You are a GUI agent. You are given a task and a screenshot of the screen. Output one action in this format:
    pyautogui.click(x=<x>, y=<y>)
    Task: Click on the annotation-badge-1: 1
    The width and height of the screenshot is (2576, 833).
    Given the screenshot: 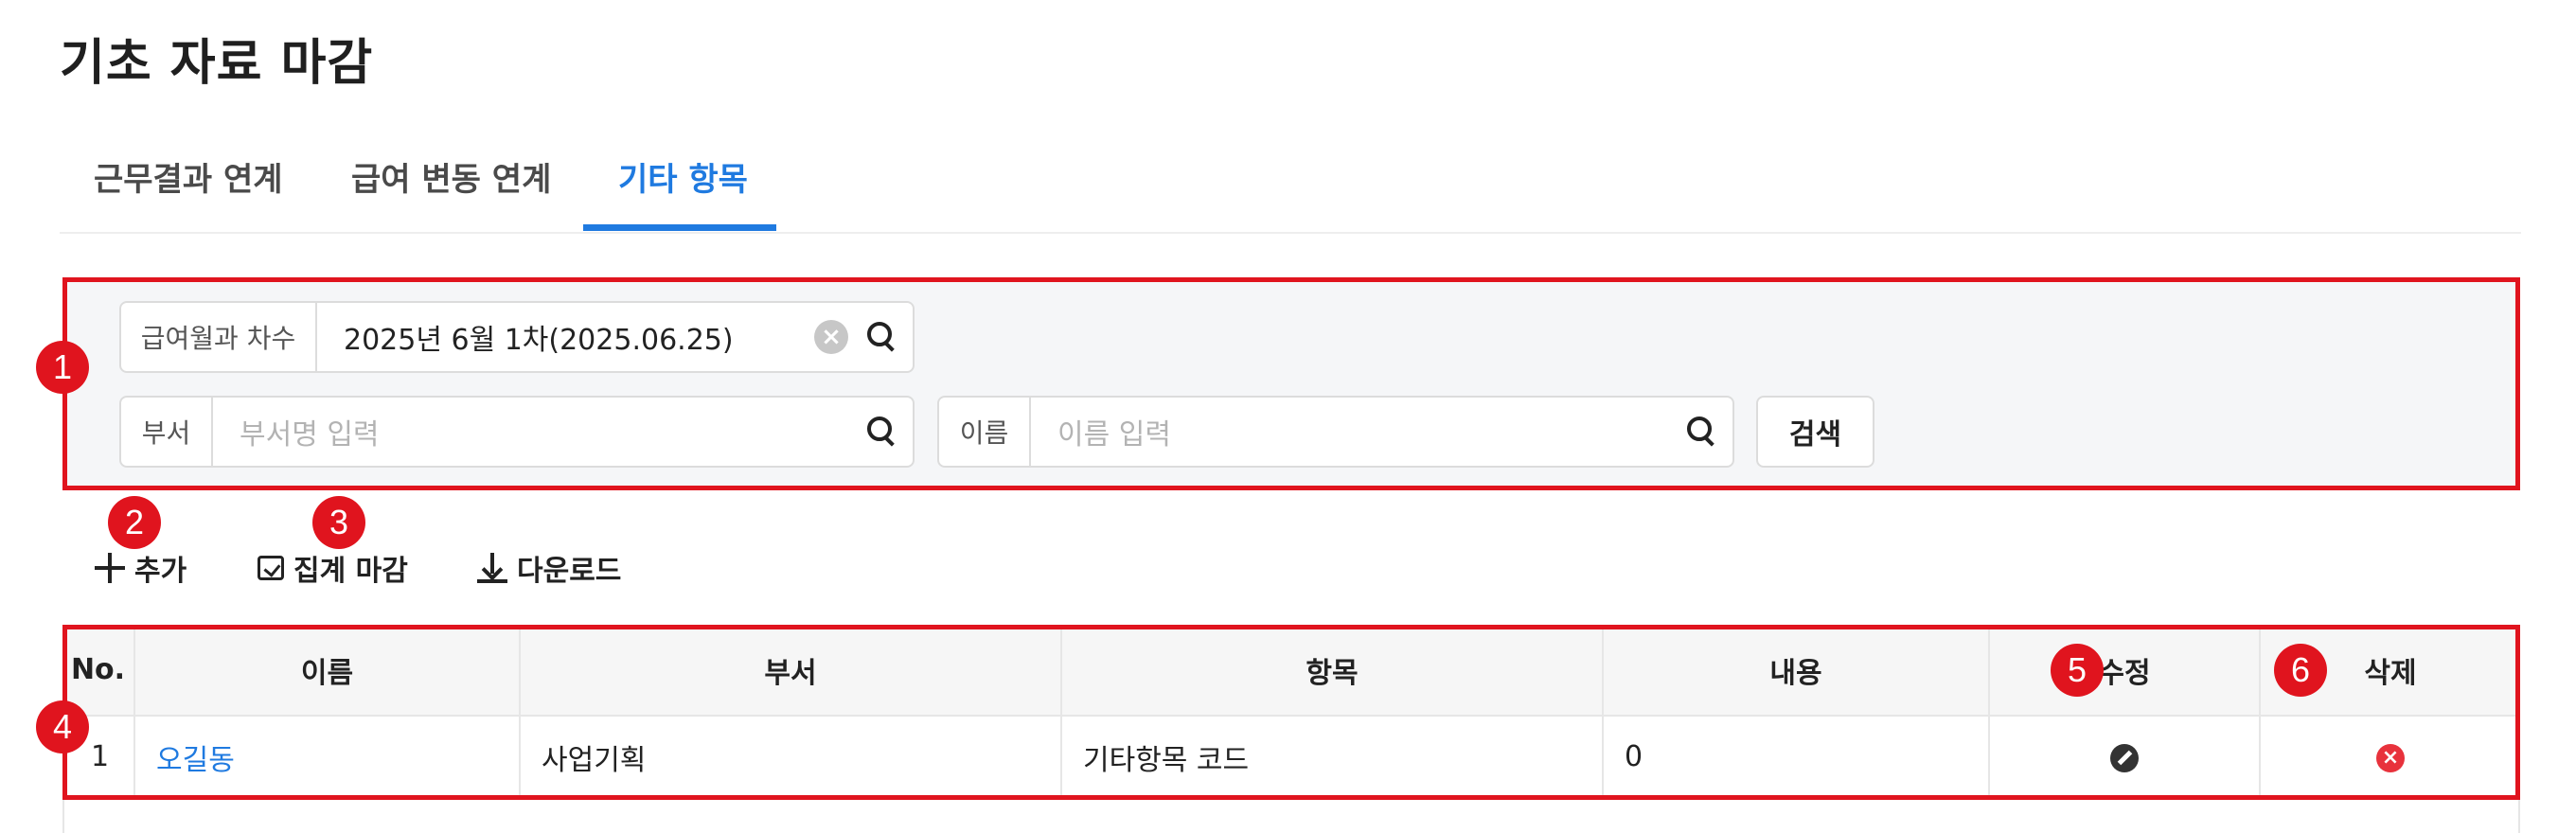 What is the action you would take?
    pyautogui.click(x=62, y=367)
    